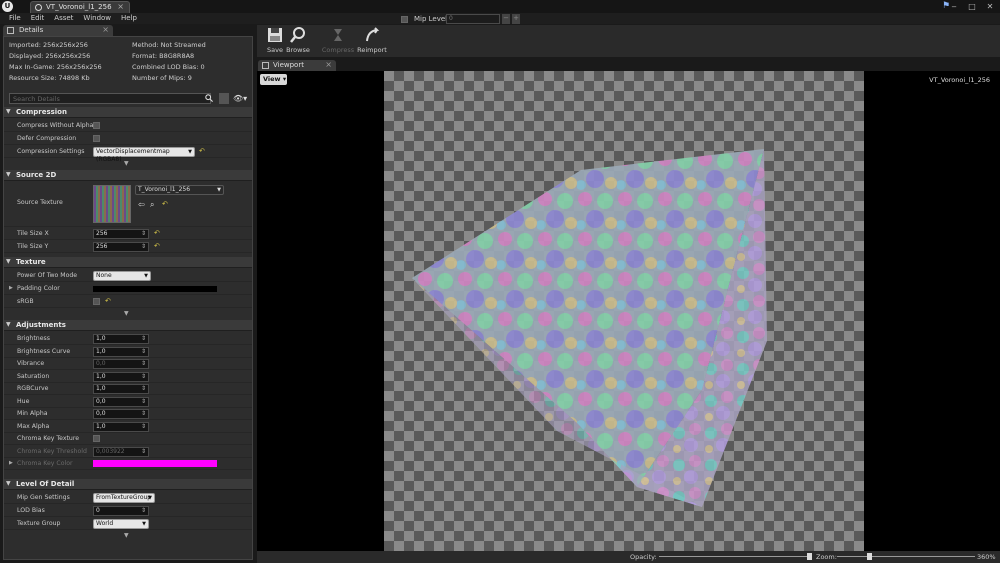 Image resolution: width=1000 pixels, height=563 pixels. I want to click on vibrance-input: 0,0 ⇕, so click(121, 364).